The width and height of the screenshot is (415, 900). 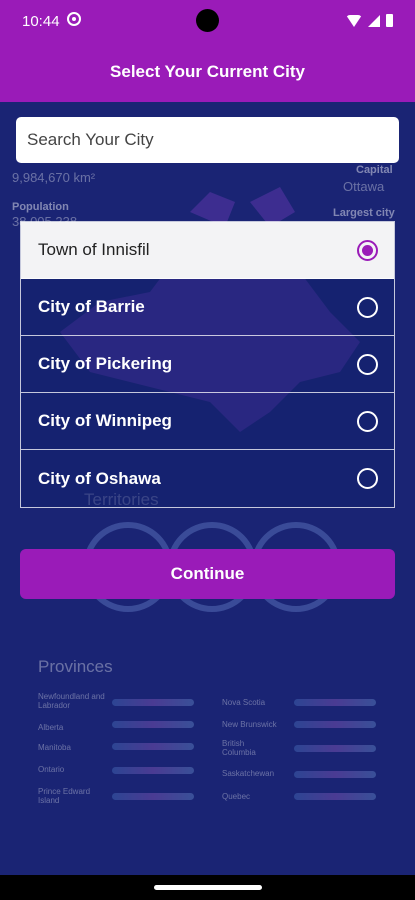 I want to click on province-label: Manitoba, so click(x=54, y=747).